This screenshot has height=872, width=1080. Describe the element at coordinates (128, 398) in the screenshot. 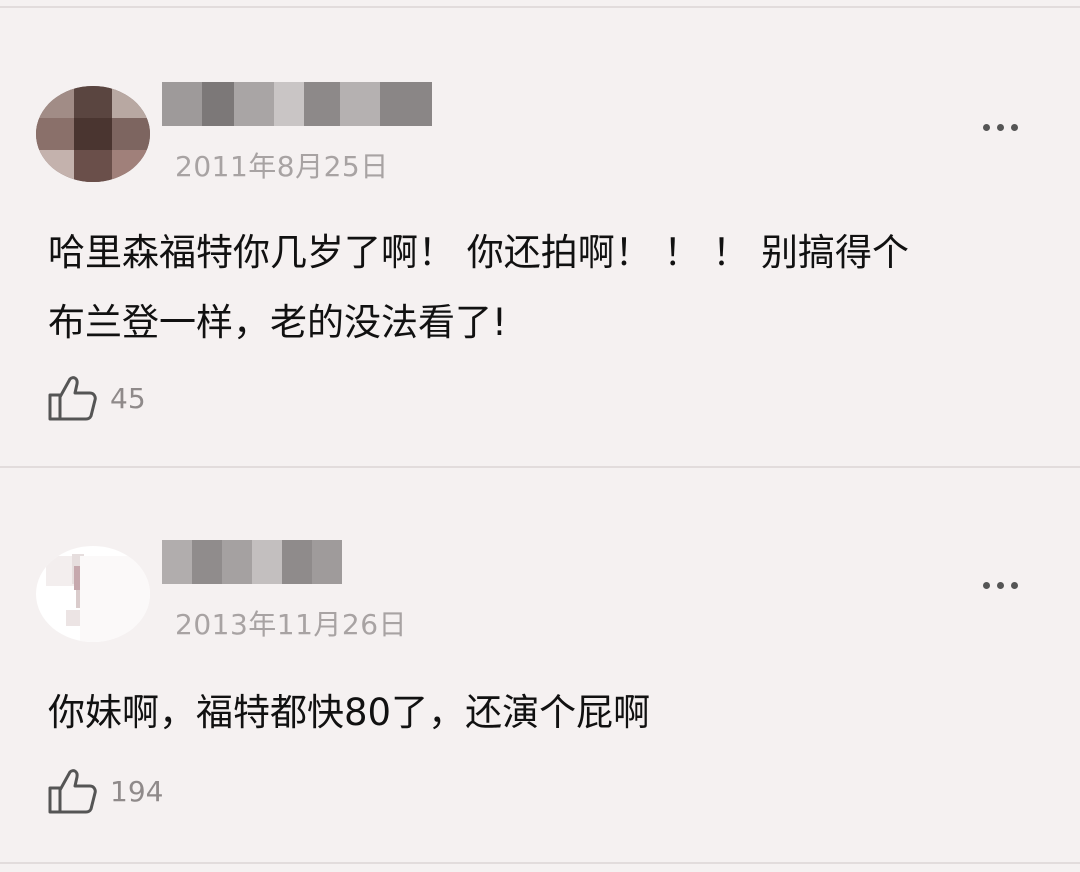

I see `like-count: 45` at that location.